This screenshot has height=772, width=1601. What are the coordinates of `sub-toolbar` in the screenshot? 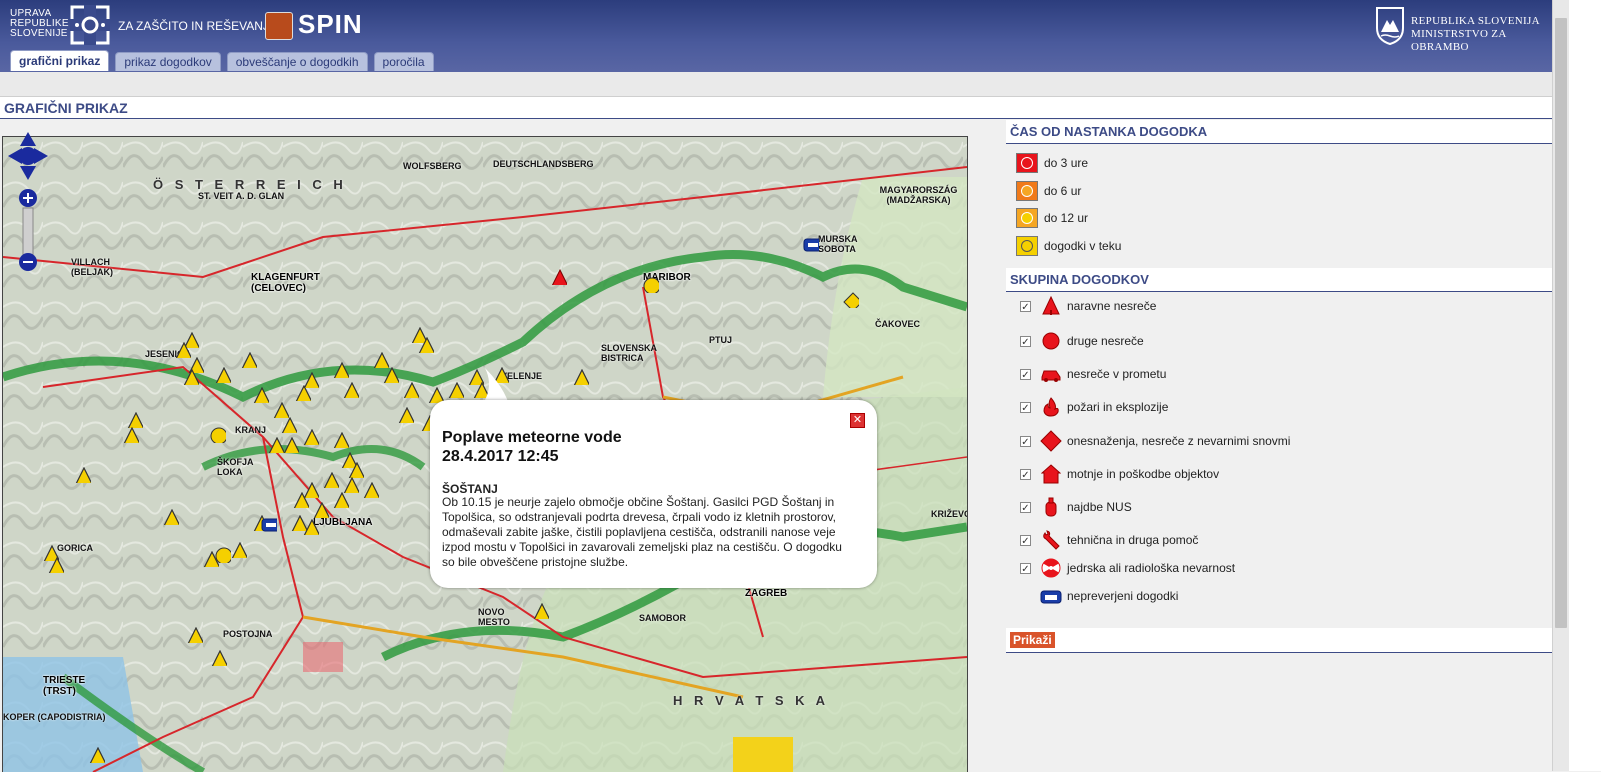 It's located at (776, 84).